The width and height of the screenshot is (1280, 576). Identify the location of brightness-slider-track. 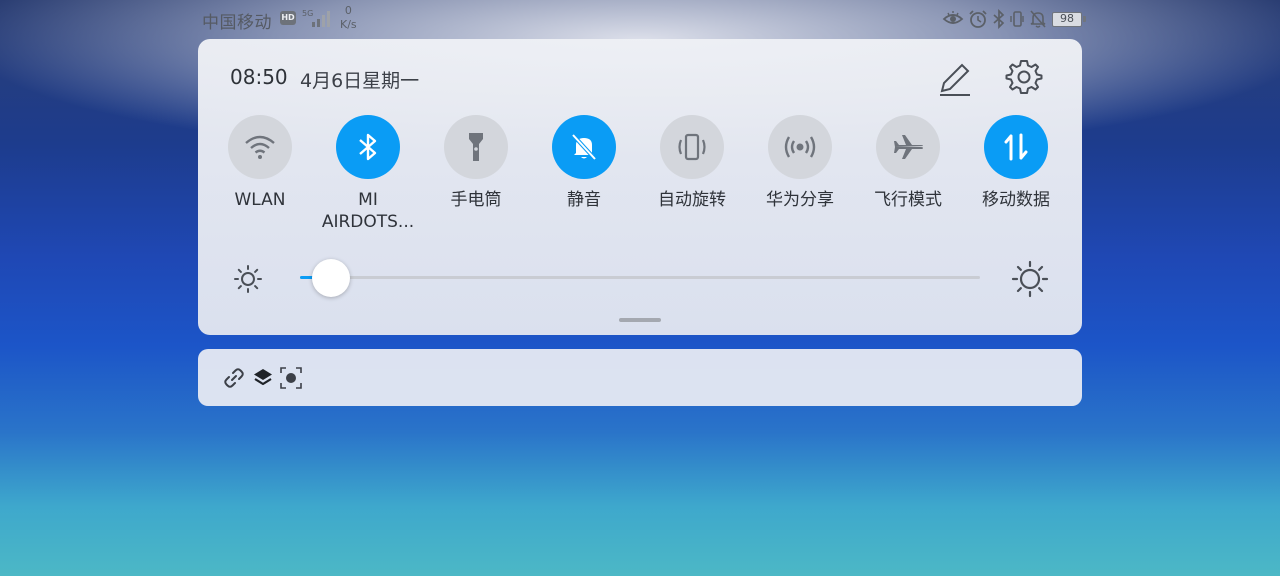
(640, 277).